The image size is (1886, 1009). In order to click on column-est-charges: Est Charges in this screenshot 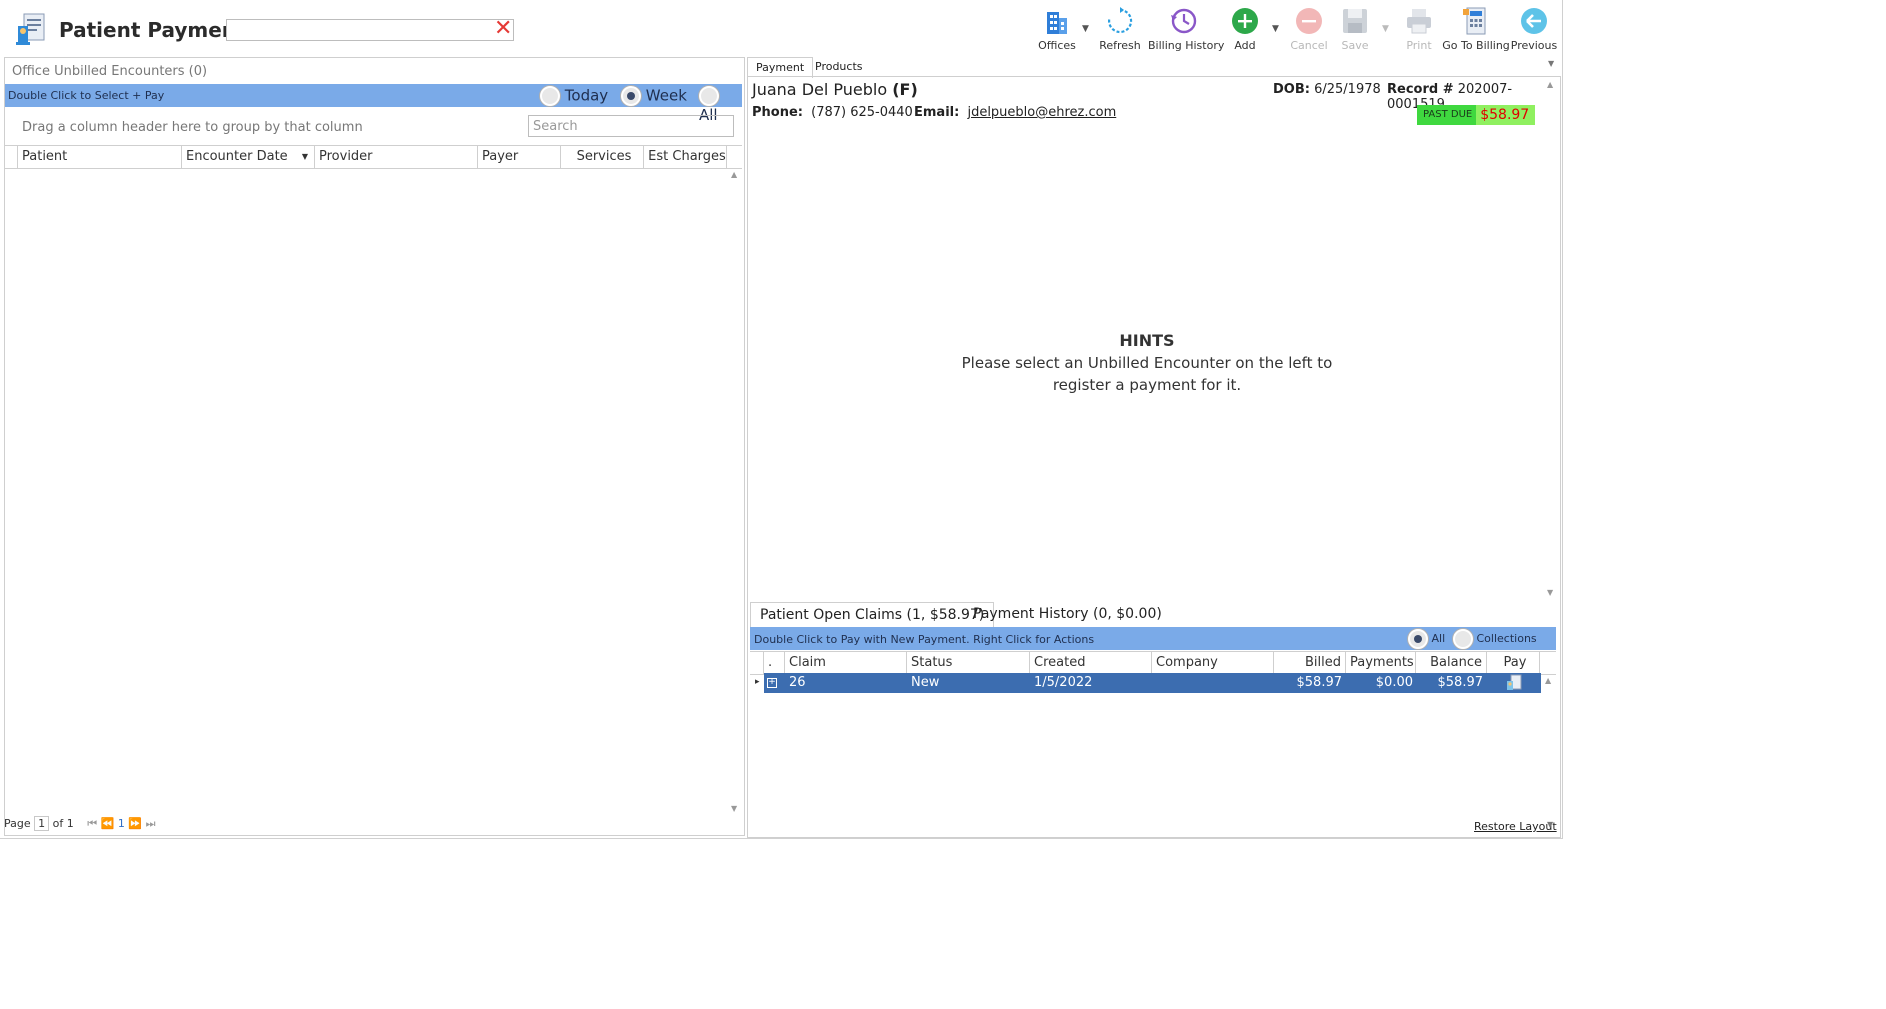, I will do `click(685, 157)`.